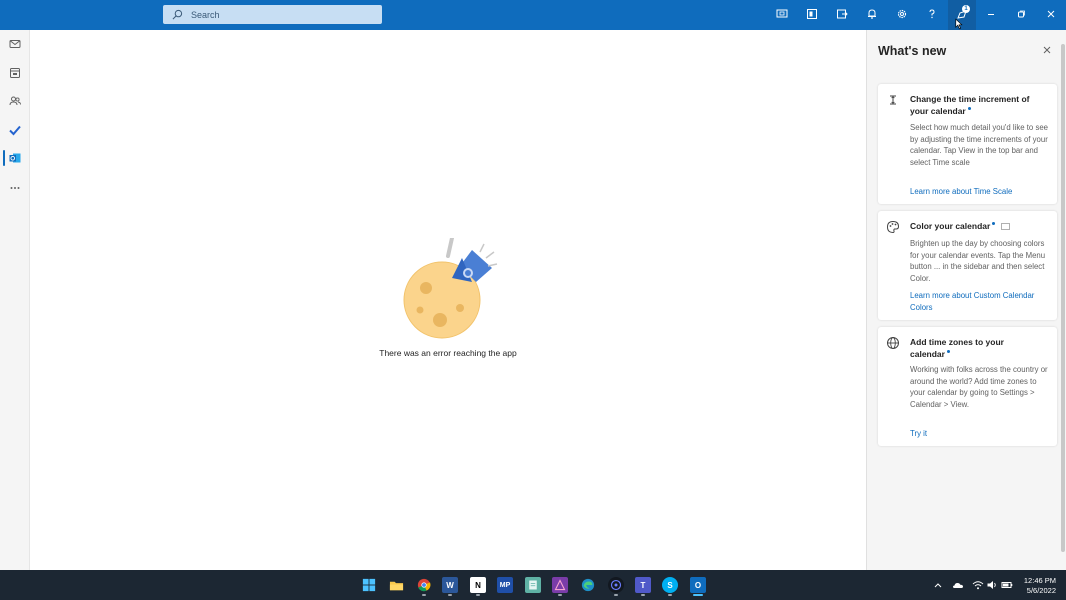 Image resolution: width=1066 pixels, height=600 pixels. What do you see at coordinates (872, 14) in the screenshot?
I see `bell-icon` at bounding box center [872, 14].